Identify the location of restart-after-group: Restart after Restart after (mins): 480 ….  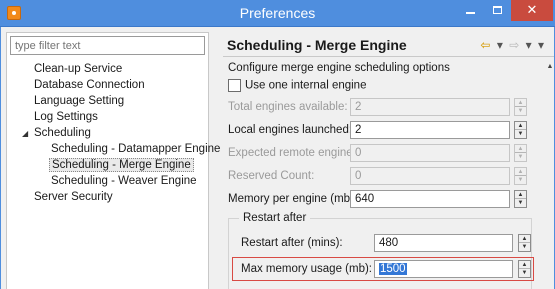
(381, 250).